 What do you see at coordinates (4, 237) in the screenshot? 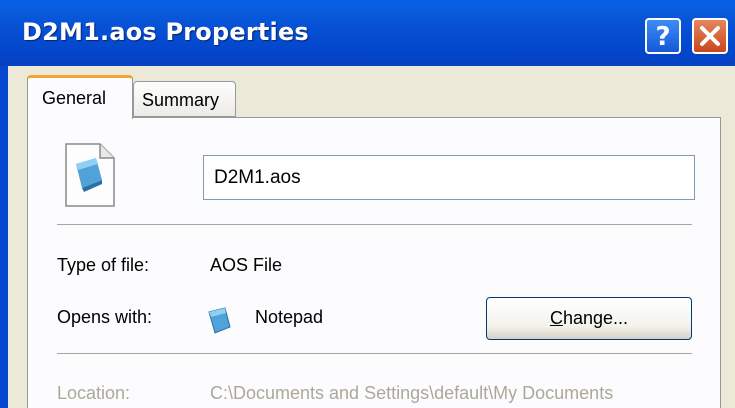
I see `window-frame-left` at bounding box center [4, 237].